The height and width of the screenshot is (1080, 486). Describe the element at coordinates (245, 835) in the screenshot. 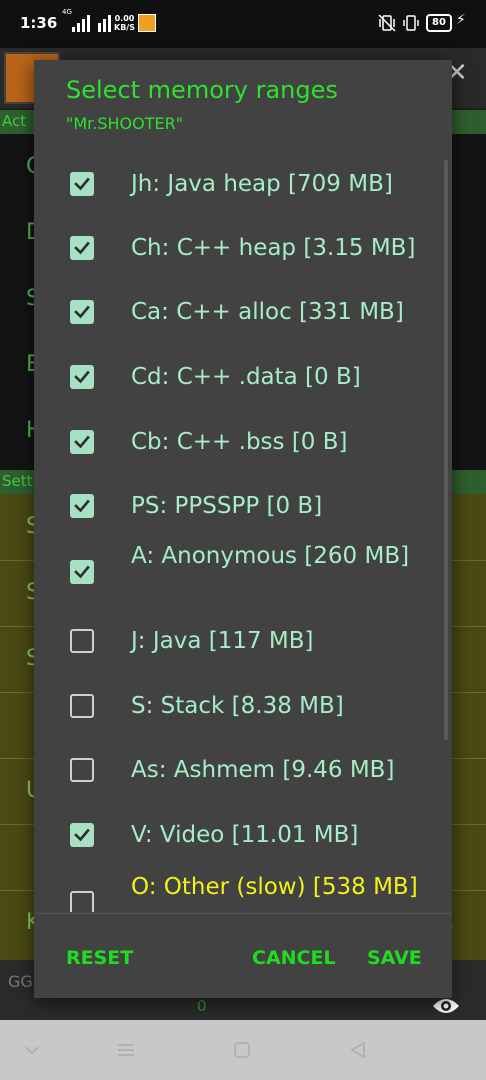

I see `memory-range-label: V: Video [11.01 MB]` at that location.